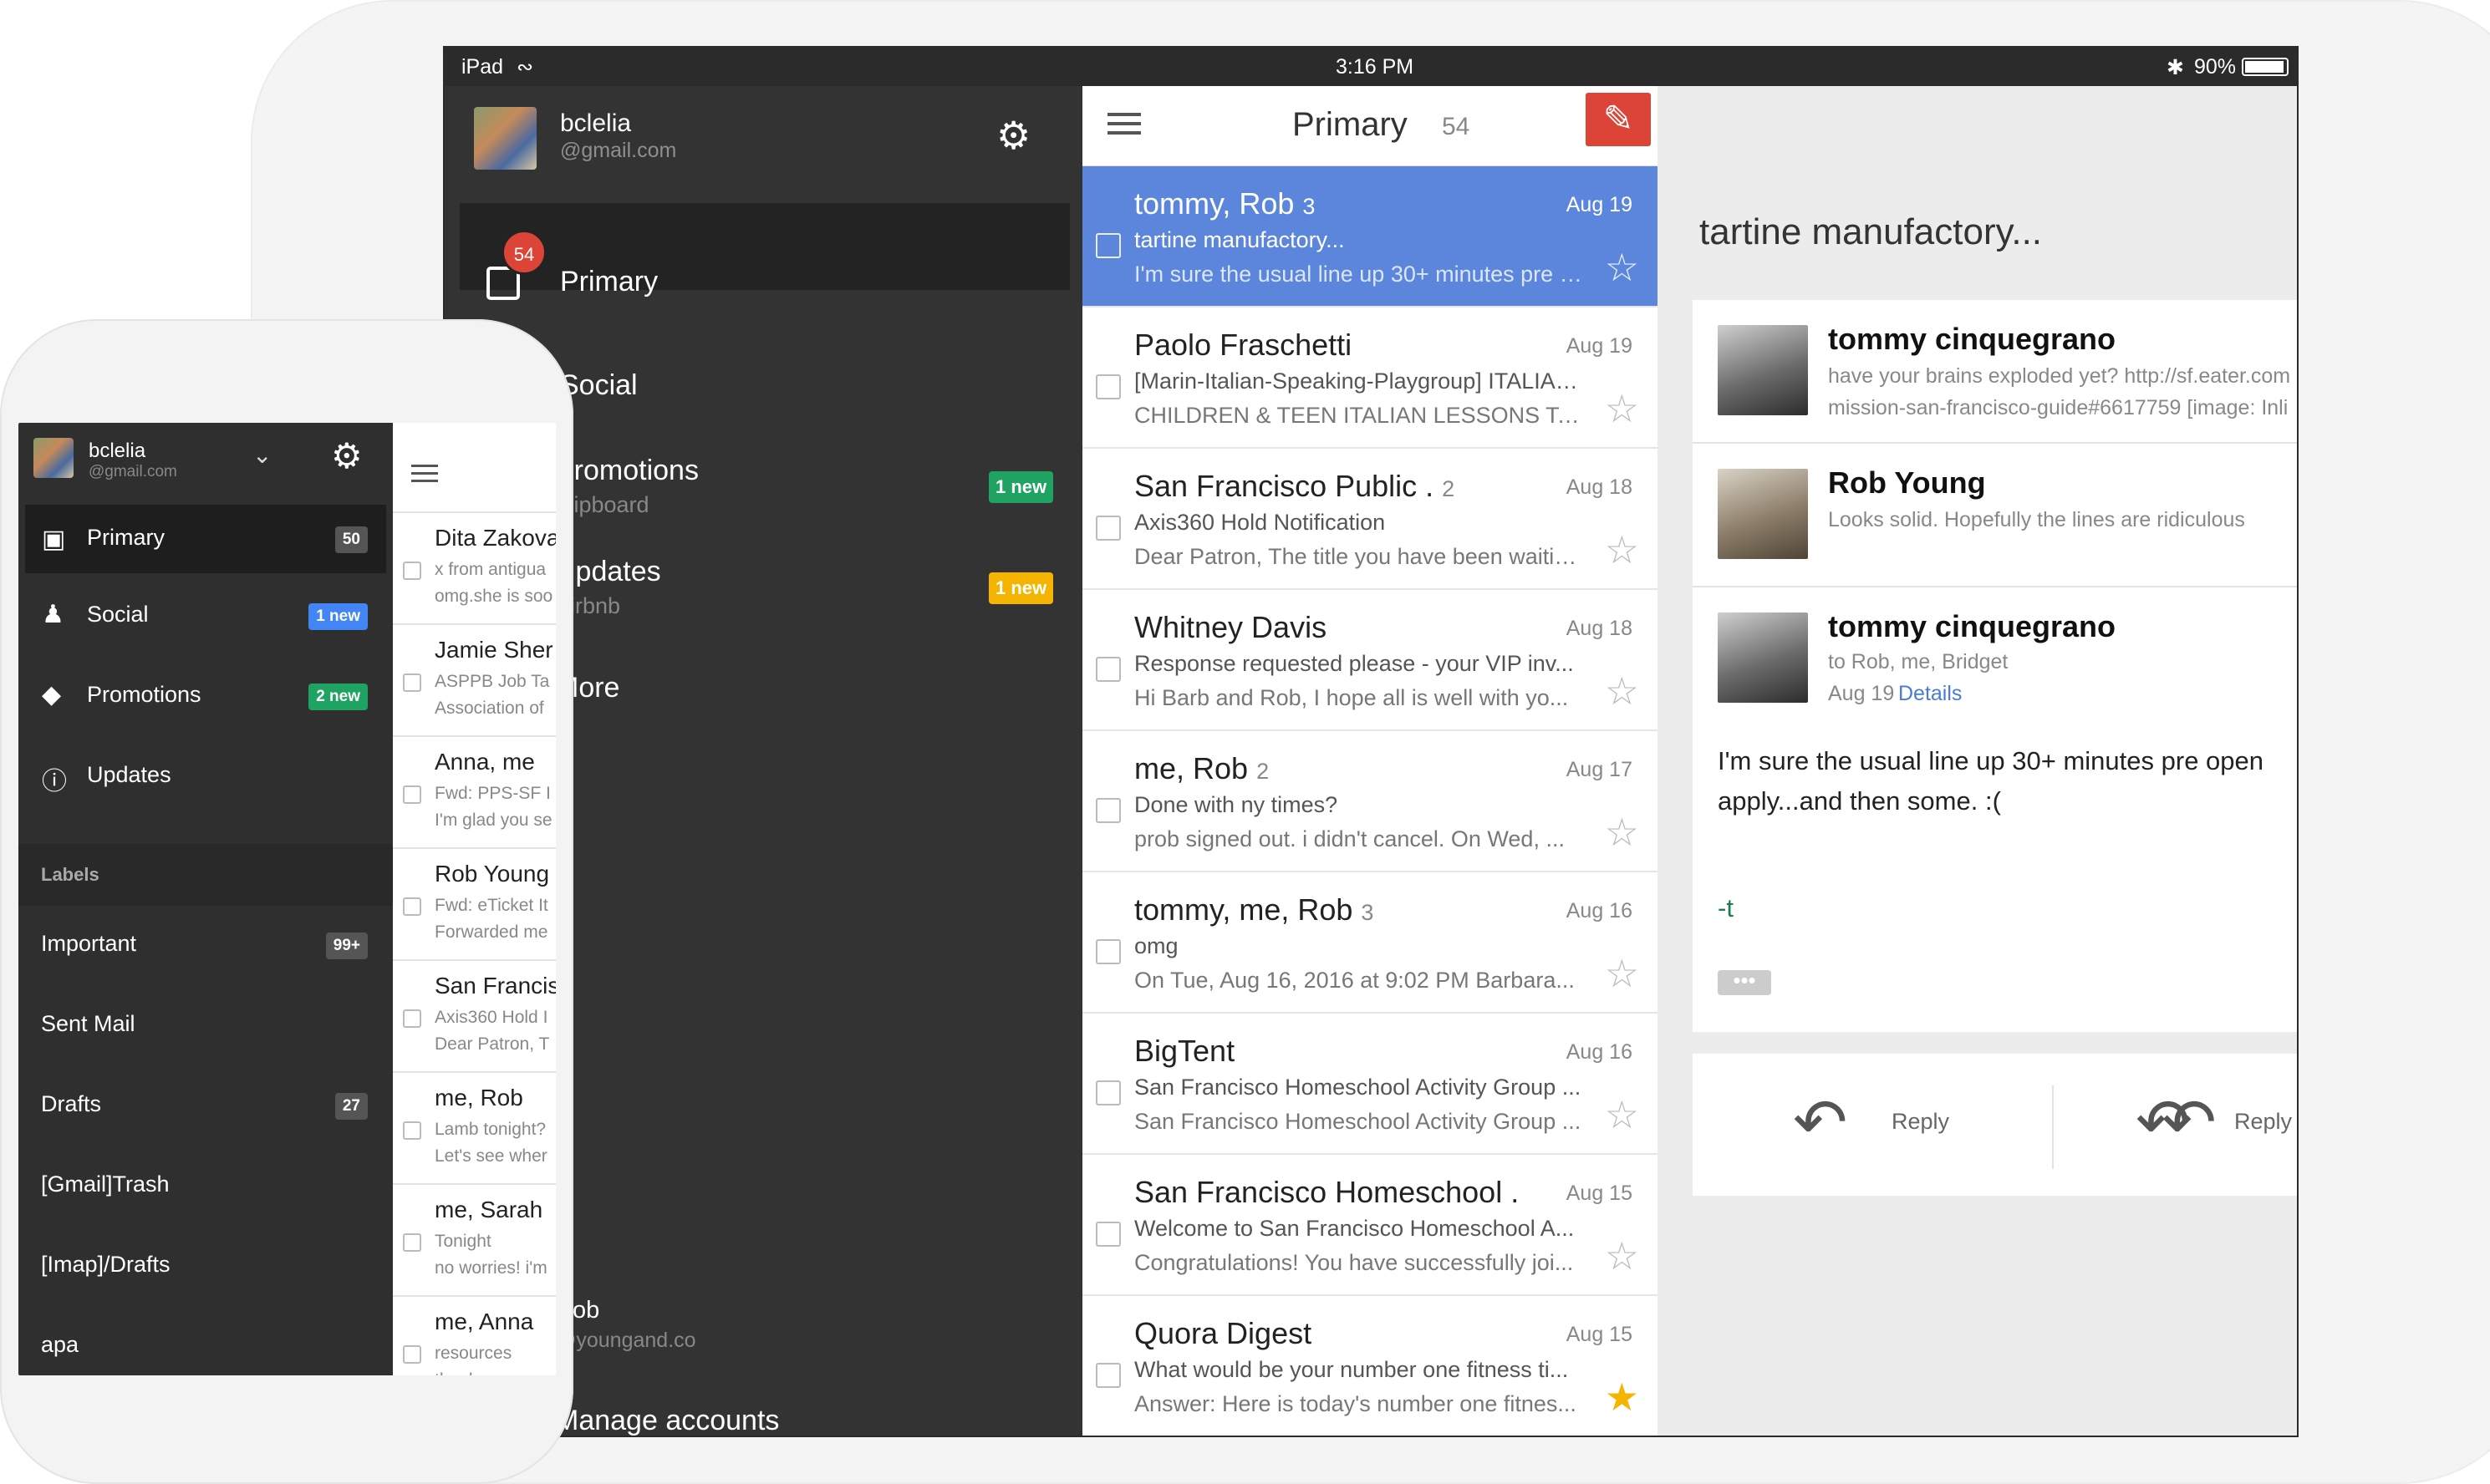 The width and height of the screenshot is (2490, 1484). What do you see at coordinates (205, 875) in the screenshot?
I see `labels-header: Labels` at bounding box center [205, 875].